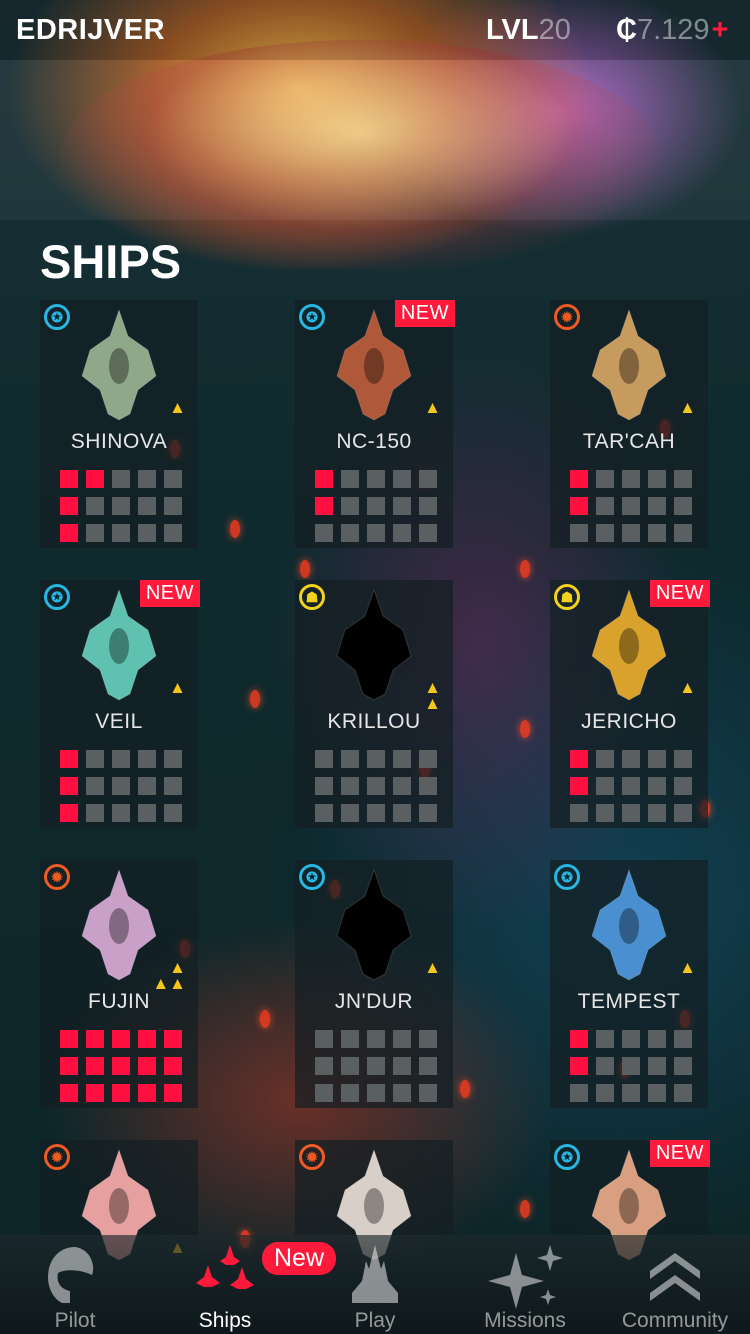 This screenshot has width=750, height=1334. What do you see at coordinates (119, 1001) in the screenshot?
I see `ship-name: FUJIN` at bounding box center [119, 1001].